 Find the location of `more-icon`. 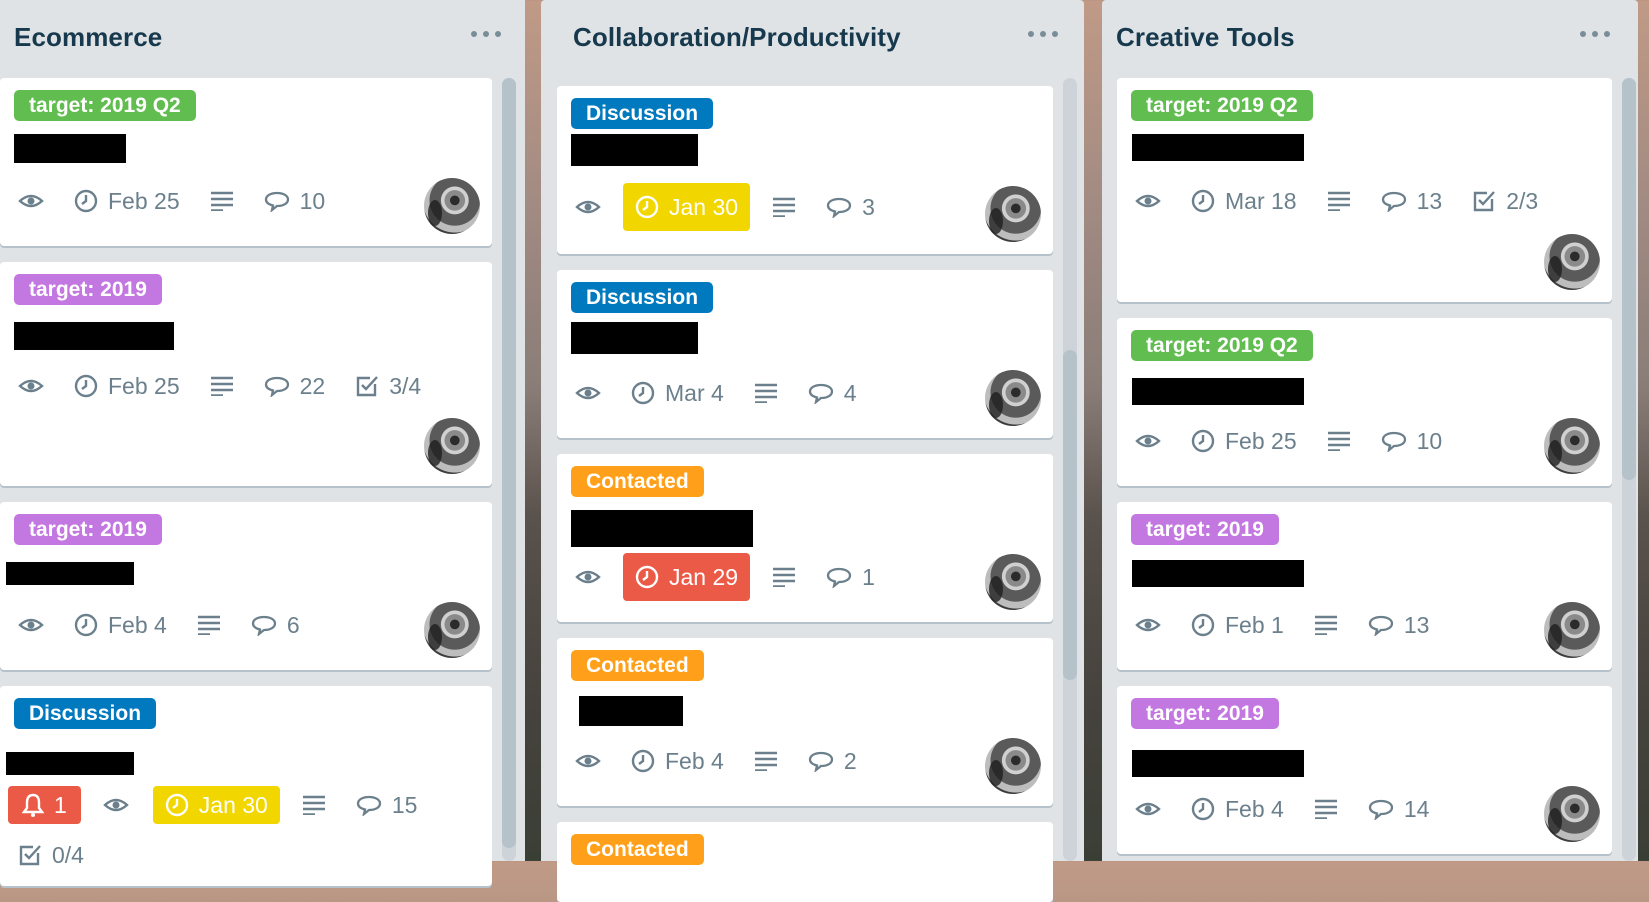

more-icon is located at coordinates (474, 34).